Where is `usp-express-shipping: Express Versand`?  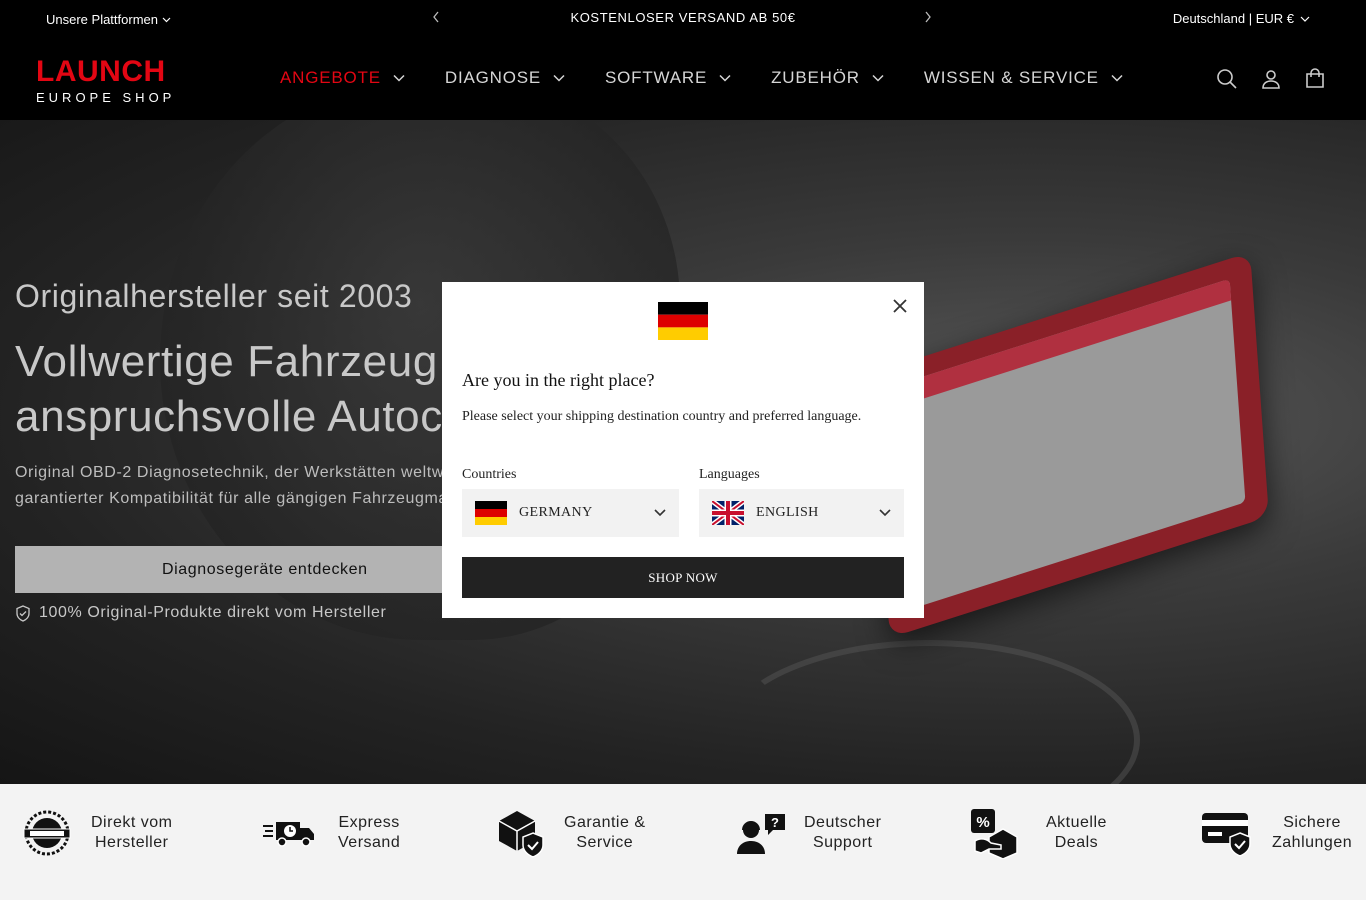
usp-express-shipping: Express Versand is located at coordinates (331, 833).